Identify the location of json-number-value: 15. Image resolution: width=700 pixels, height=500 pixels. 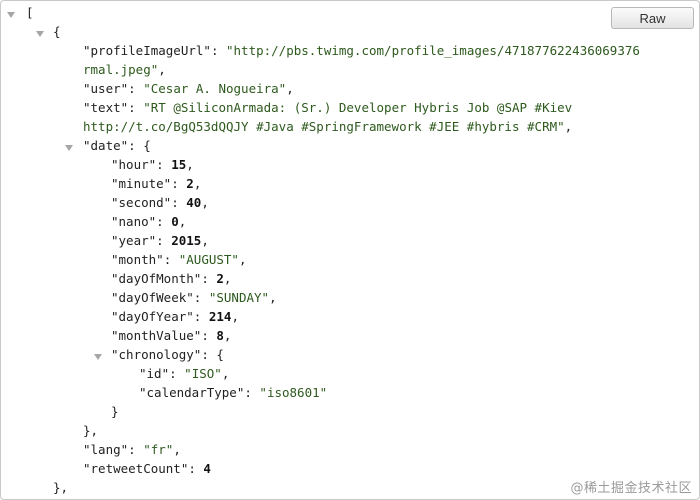
(179, 164).